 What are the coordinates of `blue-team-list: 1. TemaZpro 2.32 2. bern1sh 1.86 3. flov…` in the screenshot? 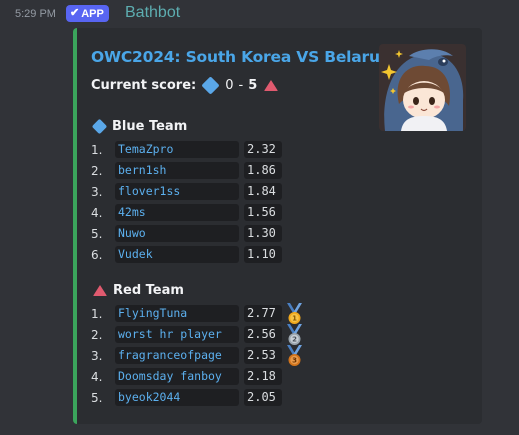 It's located at (186, 202).